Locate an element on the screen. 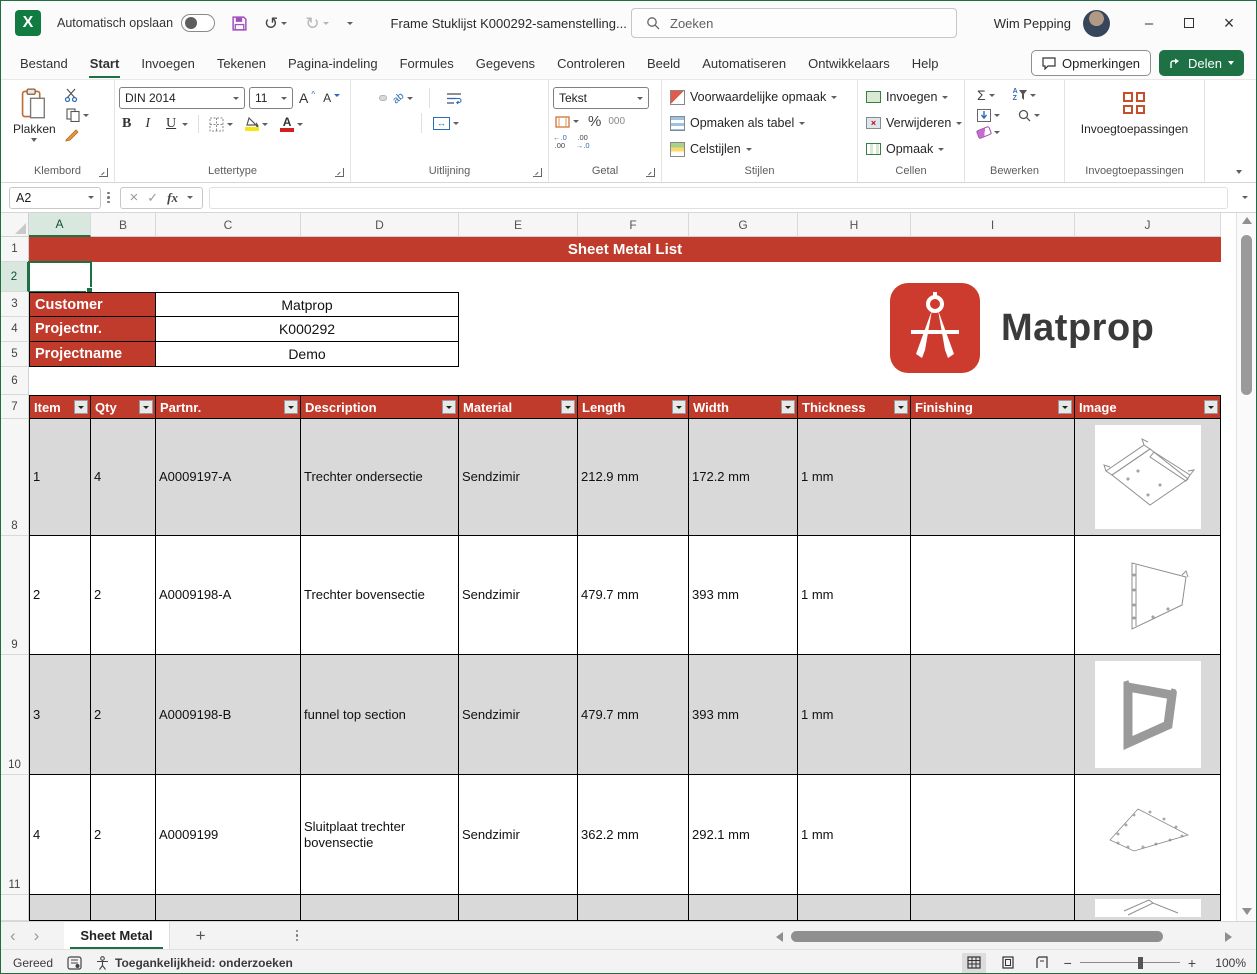  paste-button: Plakken is located at coordinates (34, 115).